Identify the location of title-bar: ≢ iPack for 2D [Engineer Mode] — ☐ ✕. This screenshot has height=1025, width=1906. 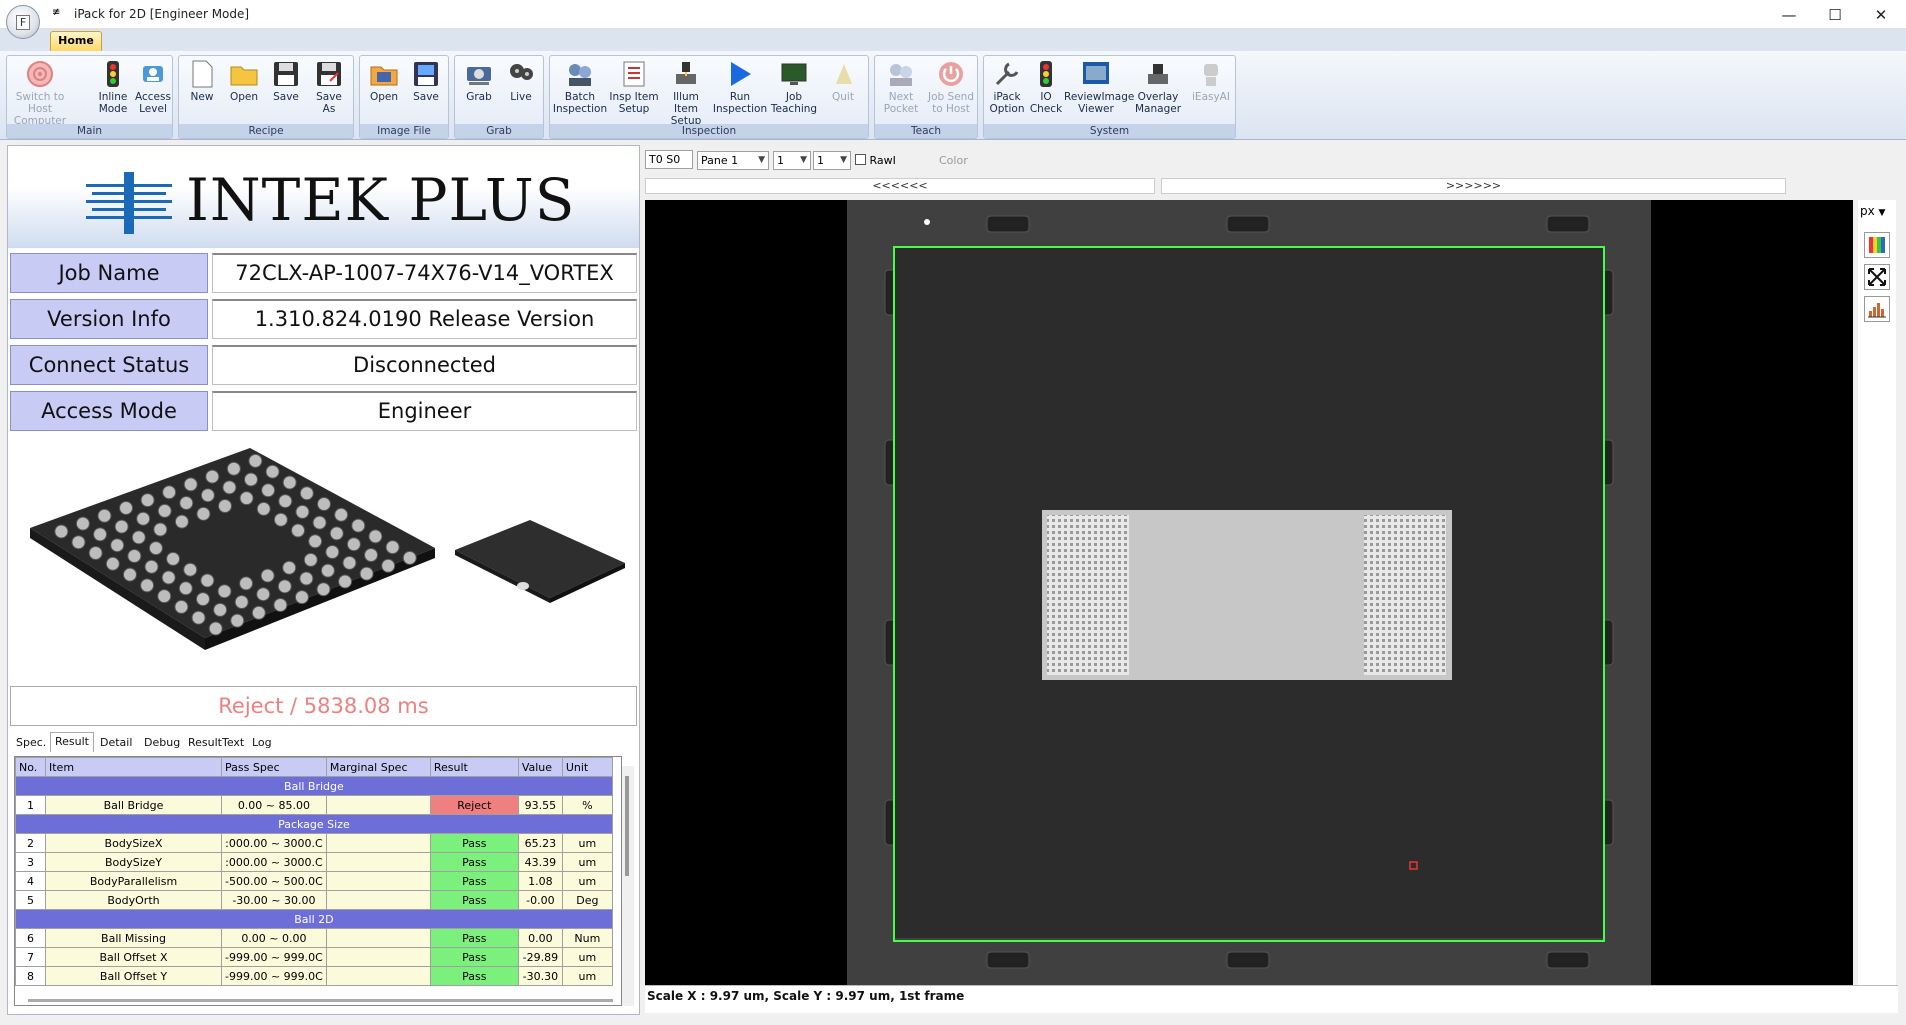
(953, 14).